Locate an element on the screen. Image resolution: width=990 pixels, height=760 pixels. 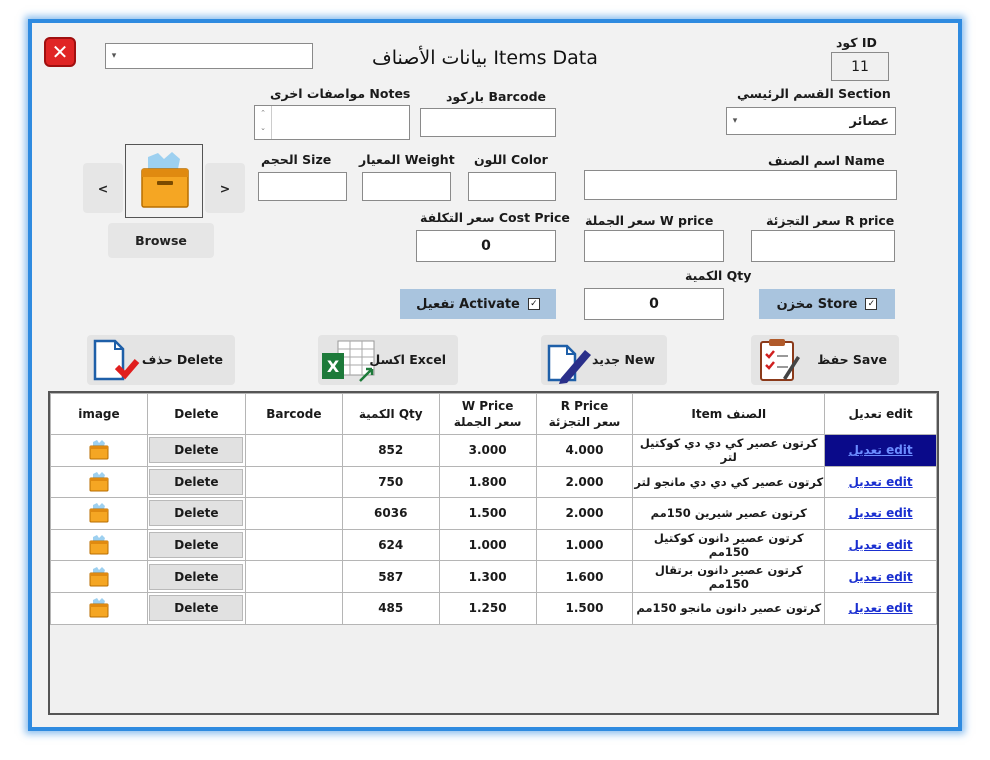
window-title: بيانات الأصناف Items Data is located at coordinates (485, 58).